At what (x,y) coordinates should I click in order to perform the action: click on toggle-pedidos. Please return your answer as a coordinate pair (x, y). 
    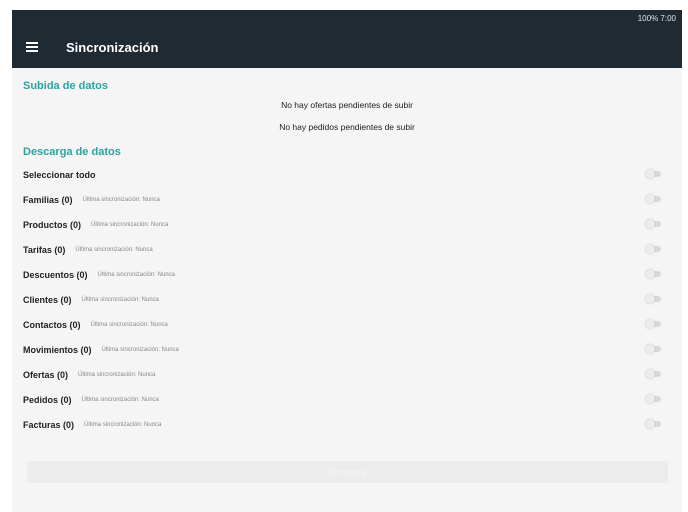
    Looking at the image, I should click on (653, 399).